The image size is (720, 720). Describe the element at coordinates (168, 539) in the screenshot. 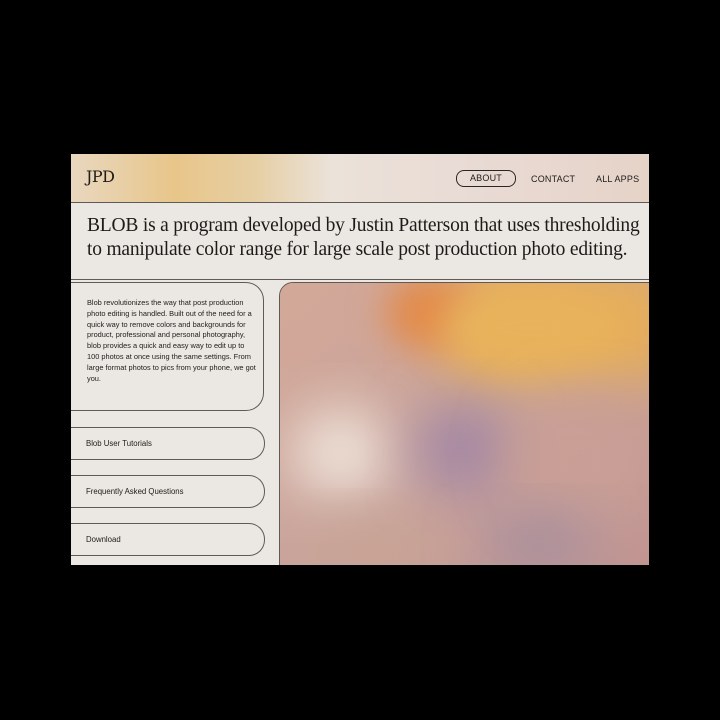

I see `link-download: Download` at that location.